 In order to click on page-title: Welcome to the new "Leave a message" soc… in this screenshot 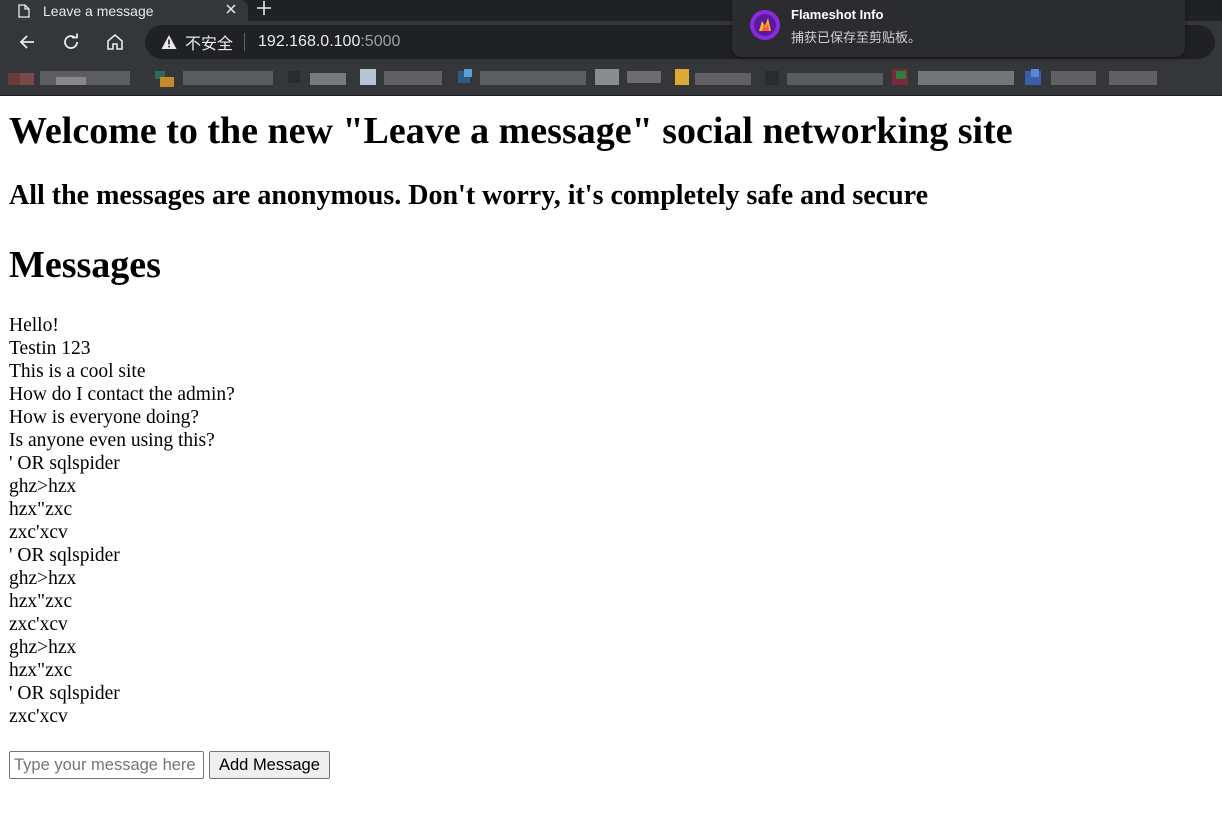, I will do `click(511, 131)`.